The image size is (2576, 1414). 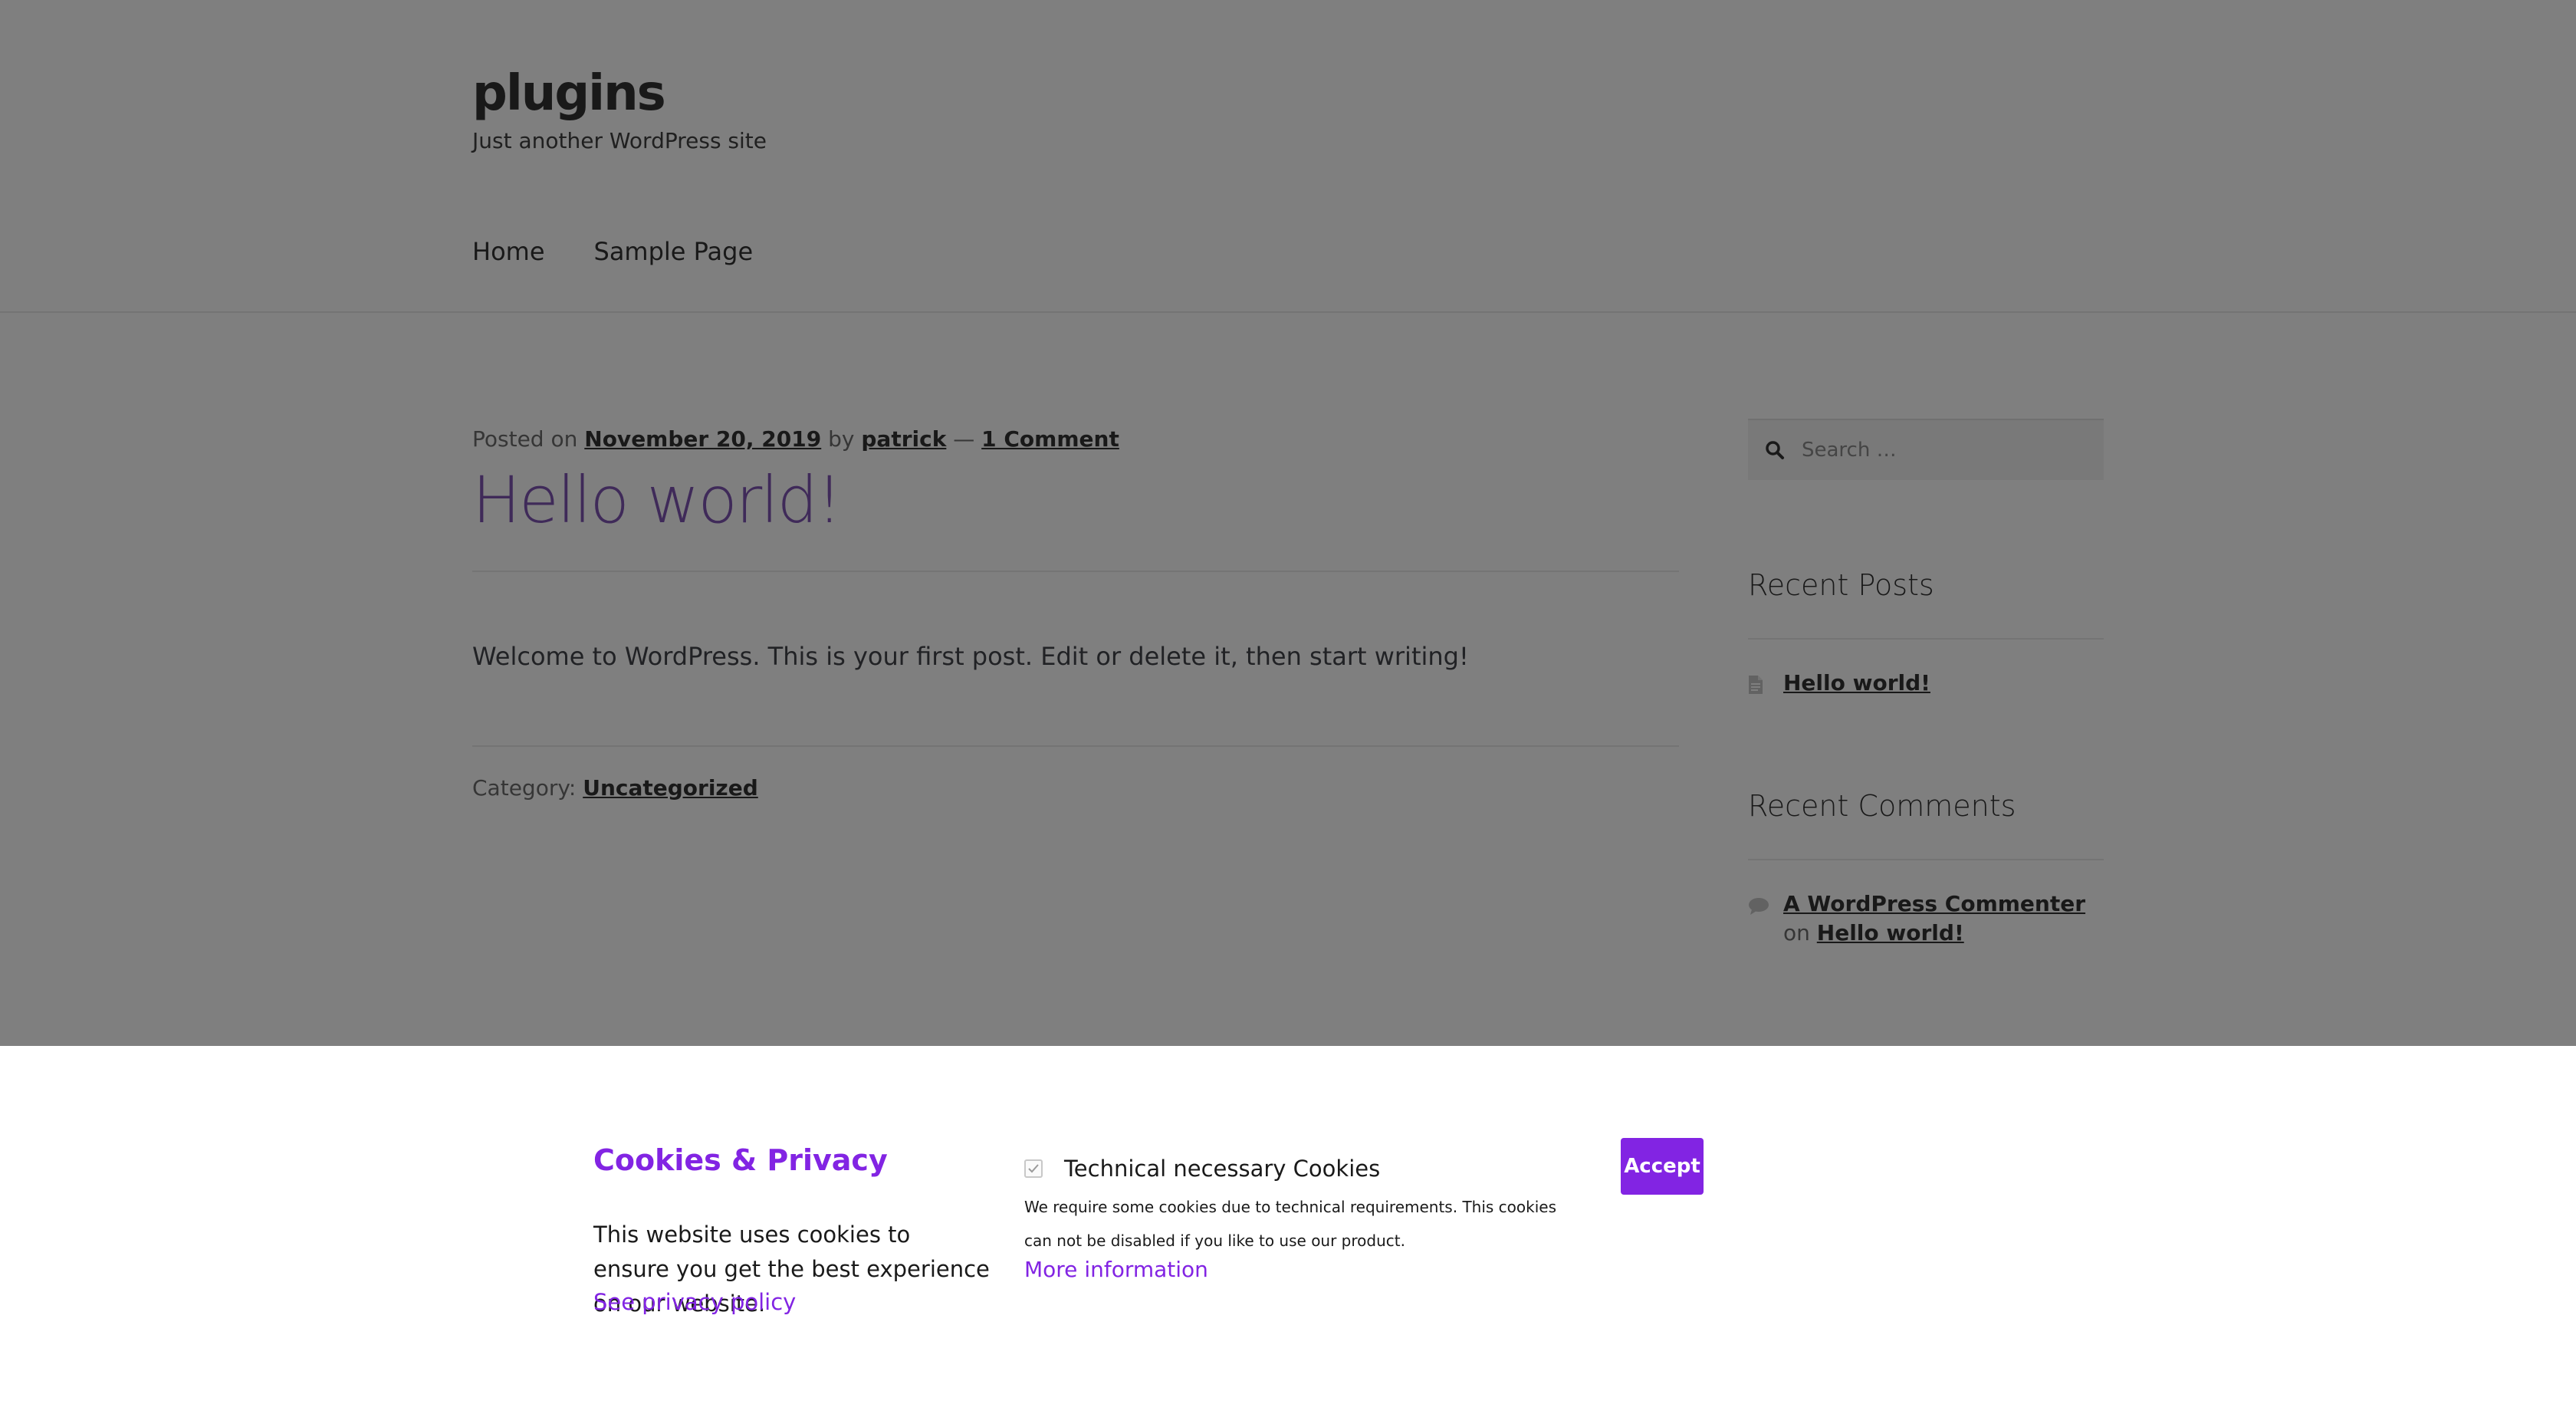 What do you see at coordinates (1222, 1169) in the screenshot?
I see `technical-cookies-label: Technical necessary Cookies` at bounding box center [1222, 1169].